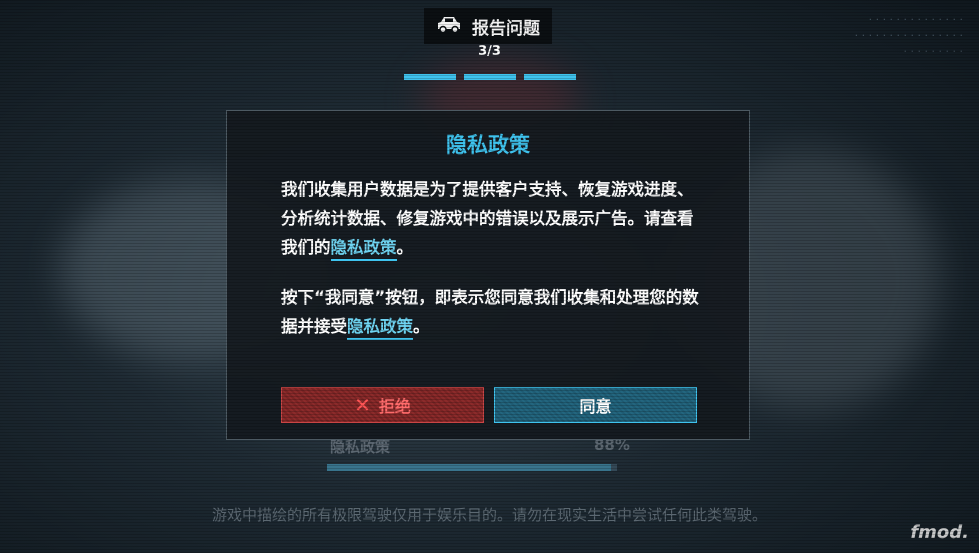  Describe the element at coordinates (394, 406) in the screenshot. I see `decline-label: 拒绝` at that location.